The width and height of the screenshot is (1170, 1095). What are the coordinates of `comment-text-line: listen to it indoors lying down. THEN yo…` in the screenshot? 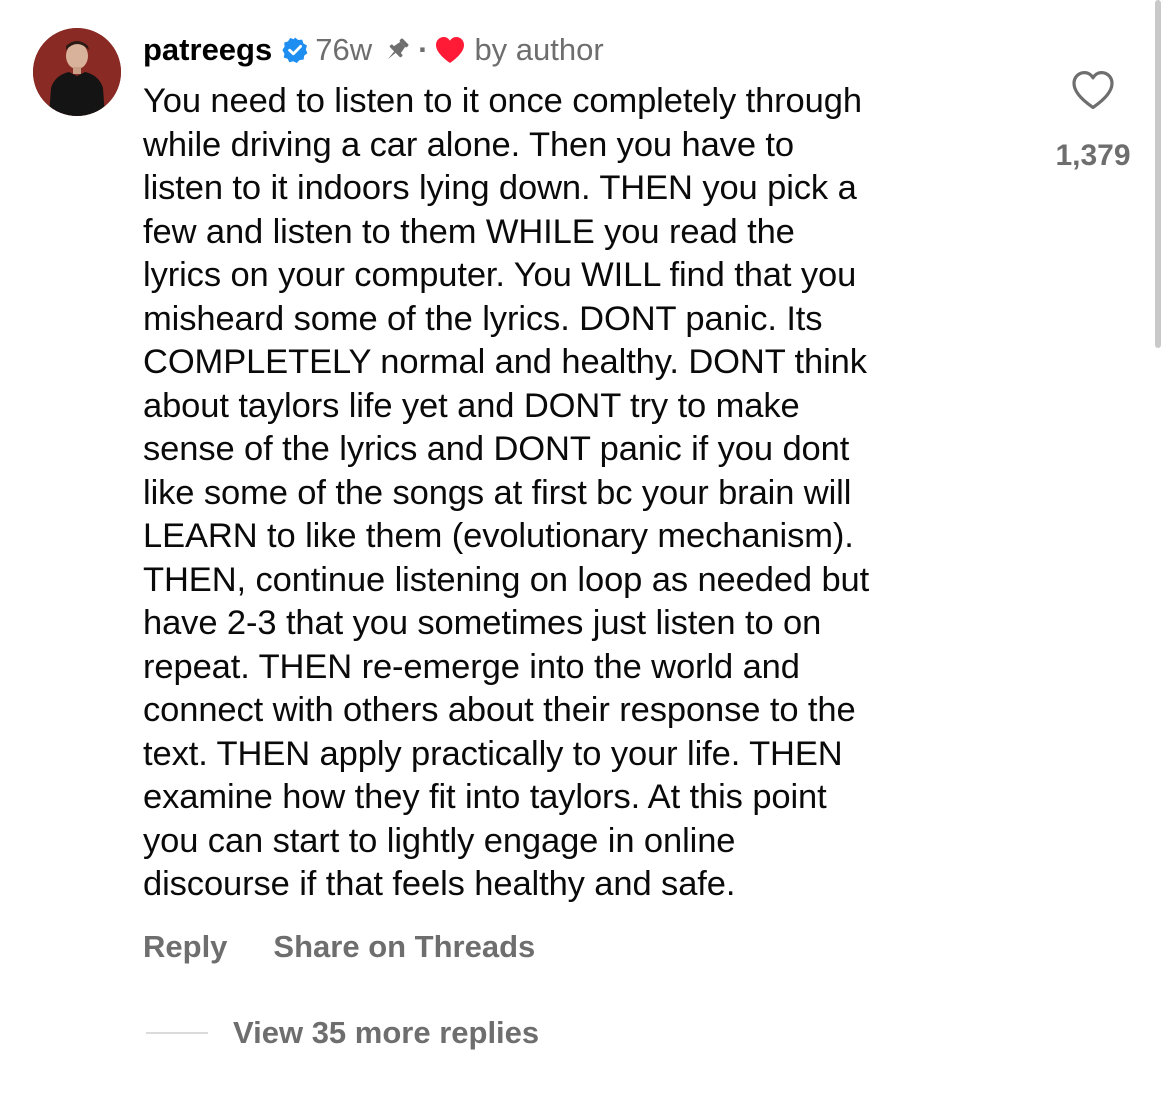 It's located at (500, 188).